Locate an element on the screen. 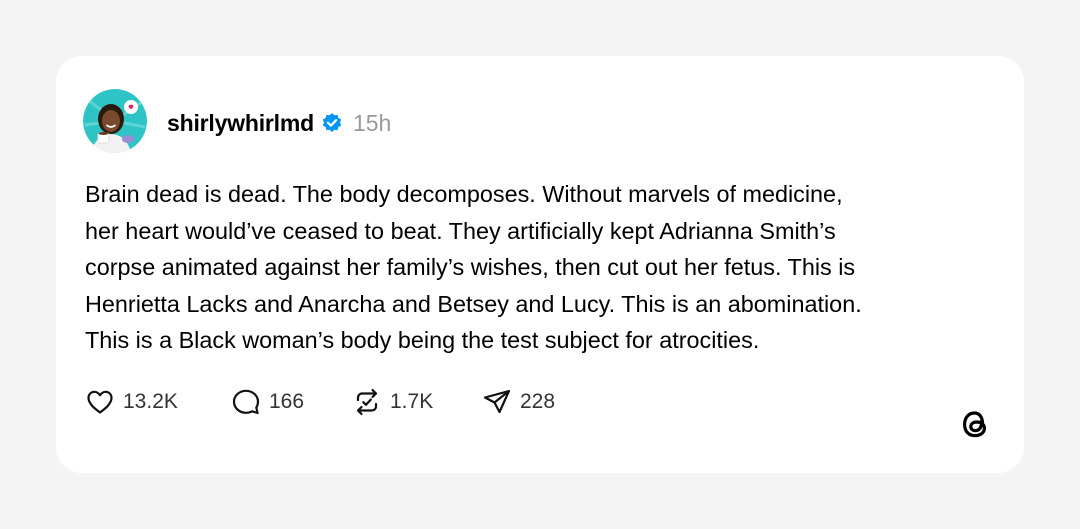 Image resolution: width=1080 pixels, height=529 pixels. username: shirlywhirlmd is located at coordinates (240, 123).